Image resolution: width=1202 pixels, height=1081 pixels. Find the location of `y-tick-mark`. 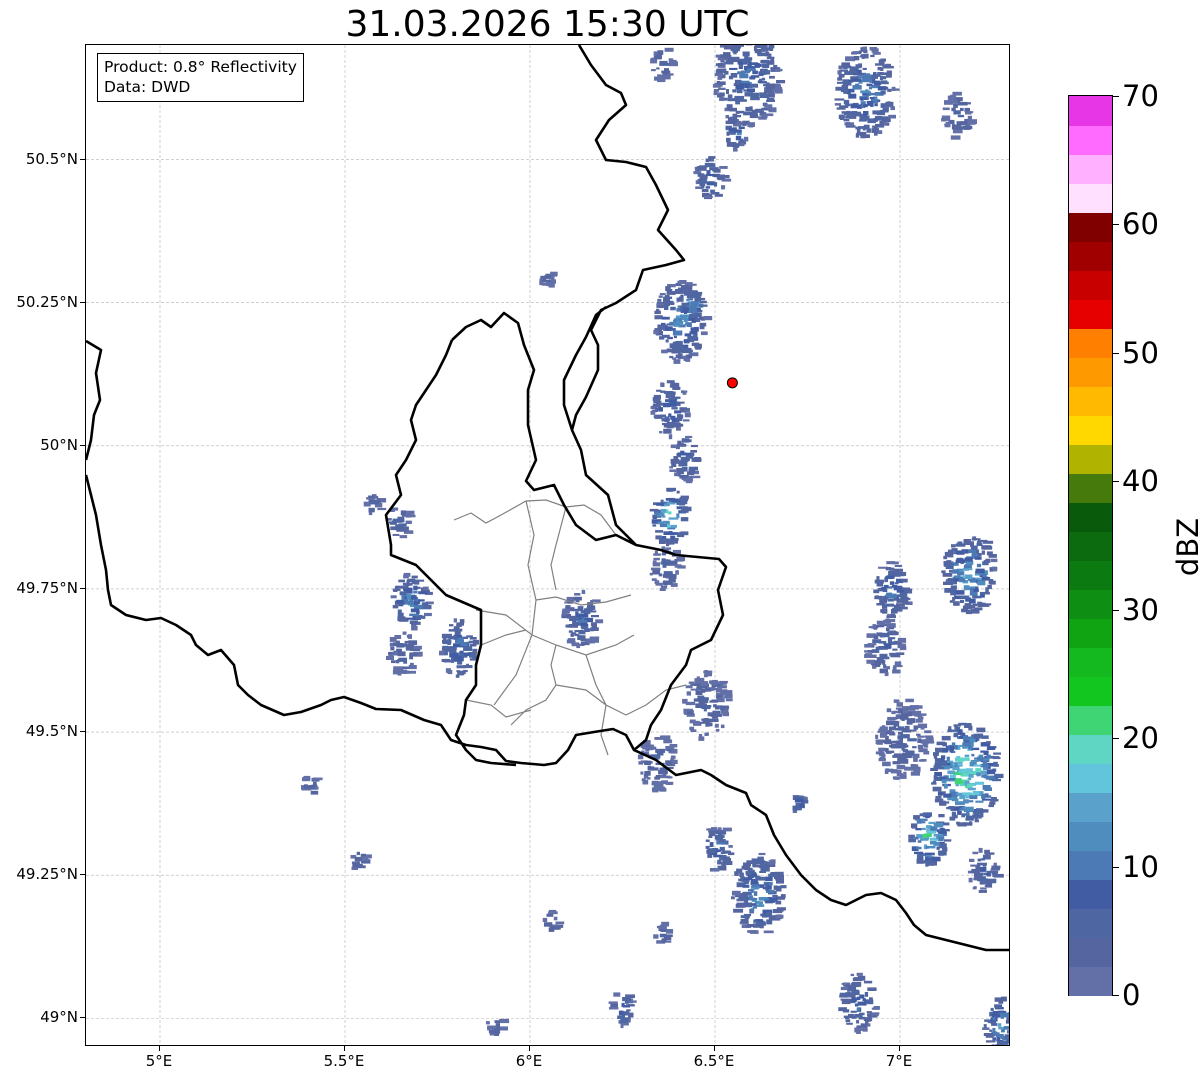

y-tick-mark is located at coordinates (82, 875).